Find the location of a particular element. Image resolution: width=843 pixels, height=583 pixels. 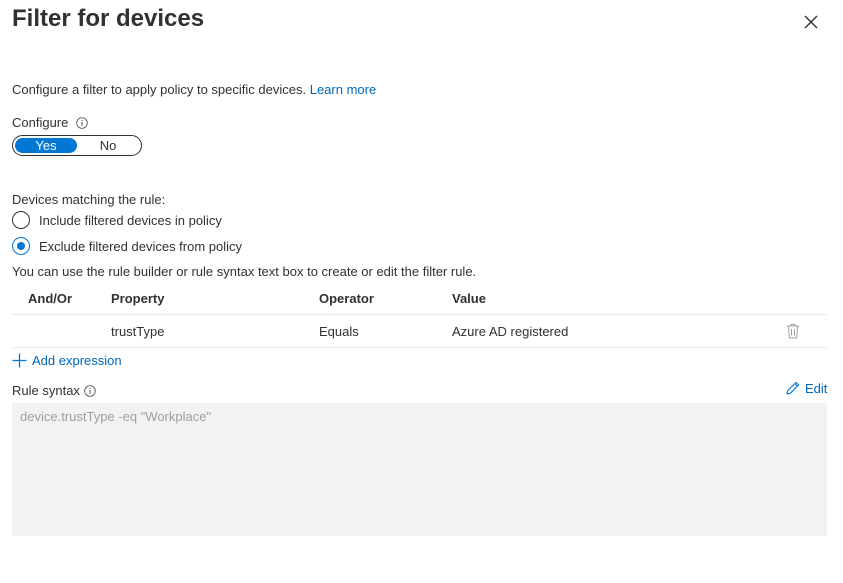

delete-row-button is located at coordinates (793, 331).